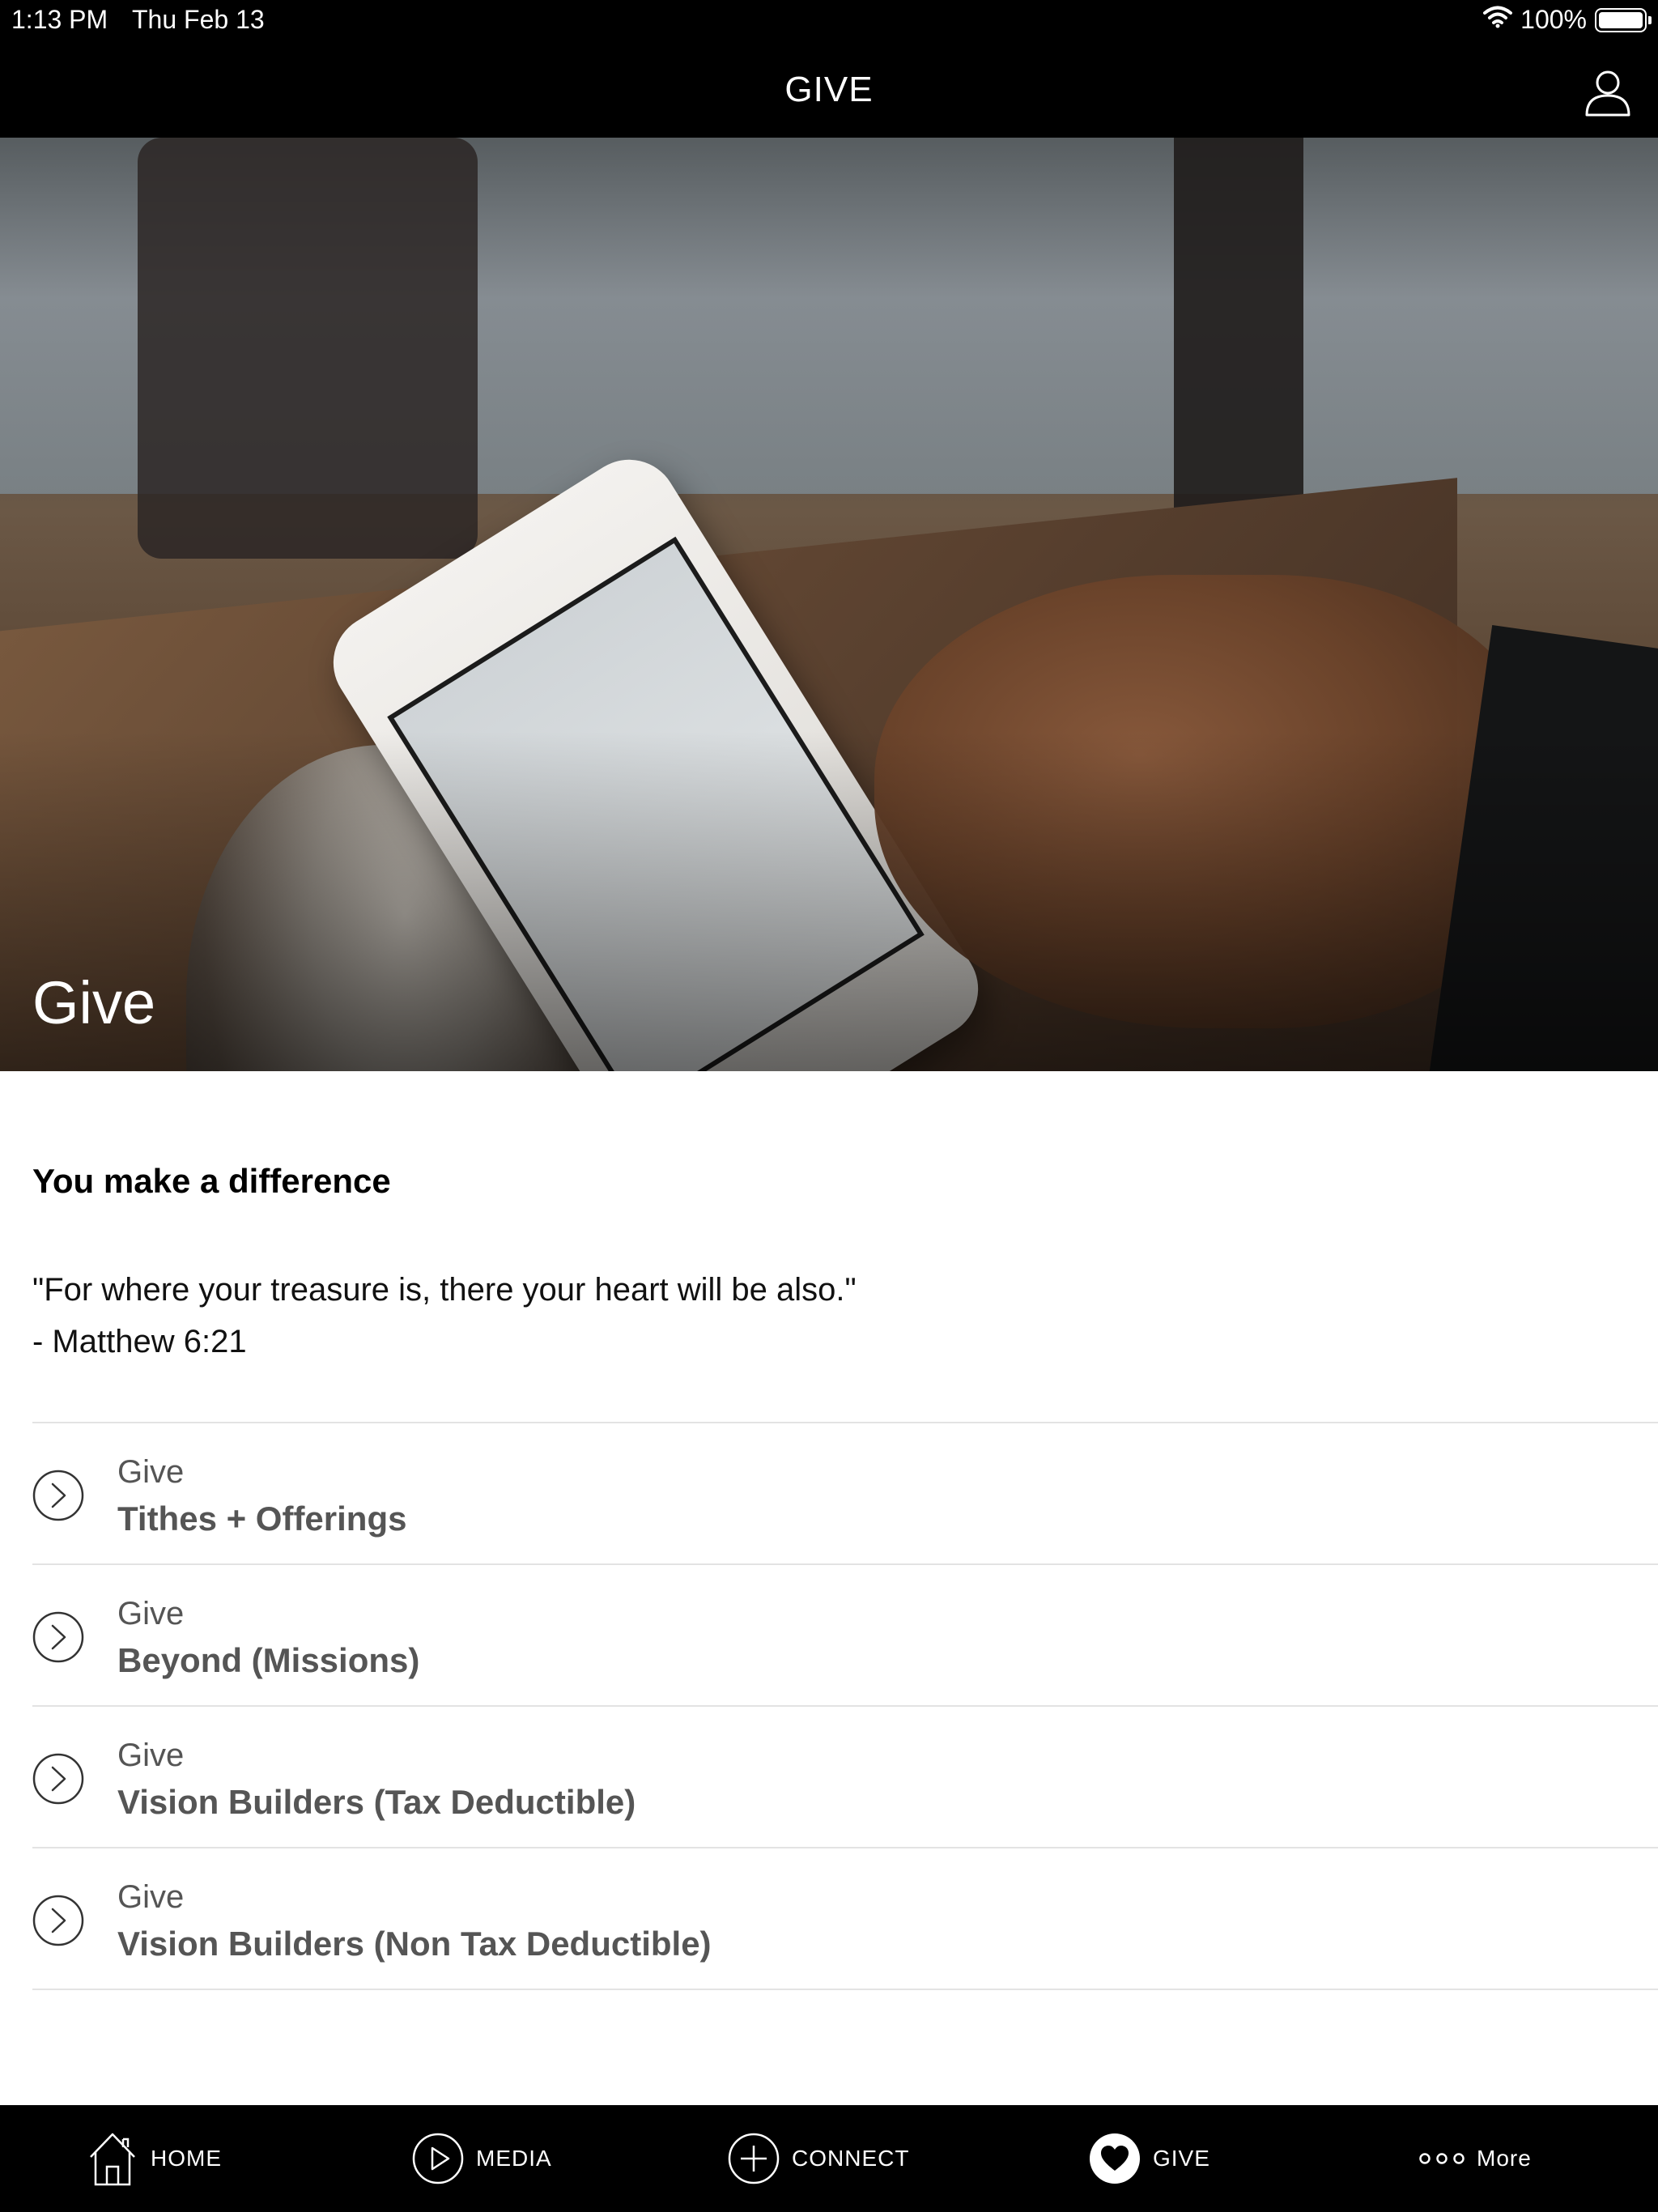 This screenshot has width=1658, height=2212. What do you see at coordinates (1475, 2159) in the screenshot?
I see `tab-more: More` at bounding box center [1475, 2159].